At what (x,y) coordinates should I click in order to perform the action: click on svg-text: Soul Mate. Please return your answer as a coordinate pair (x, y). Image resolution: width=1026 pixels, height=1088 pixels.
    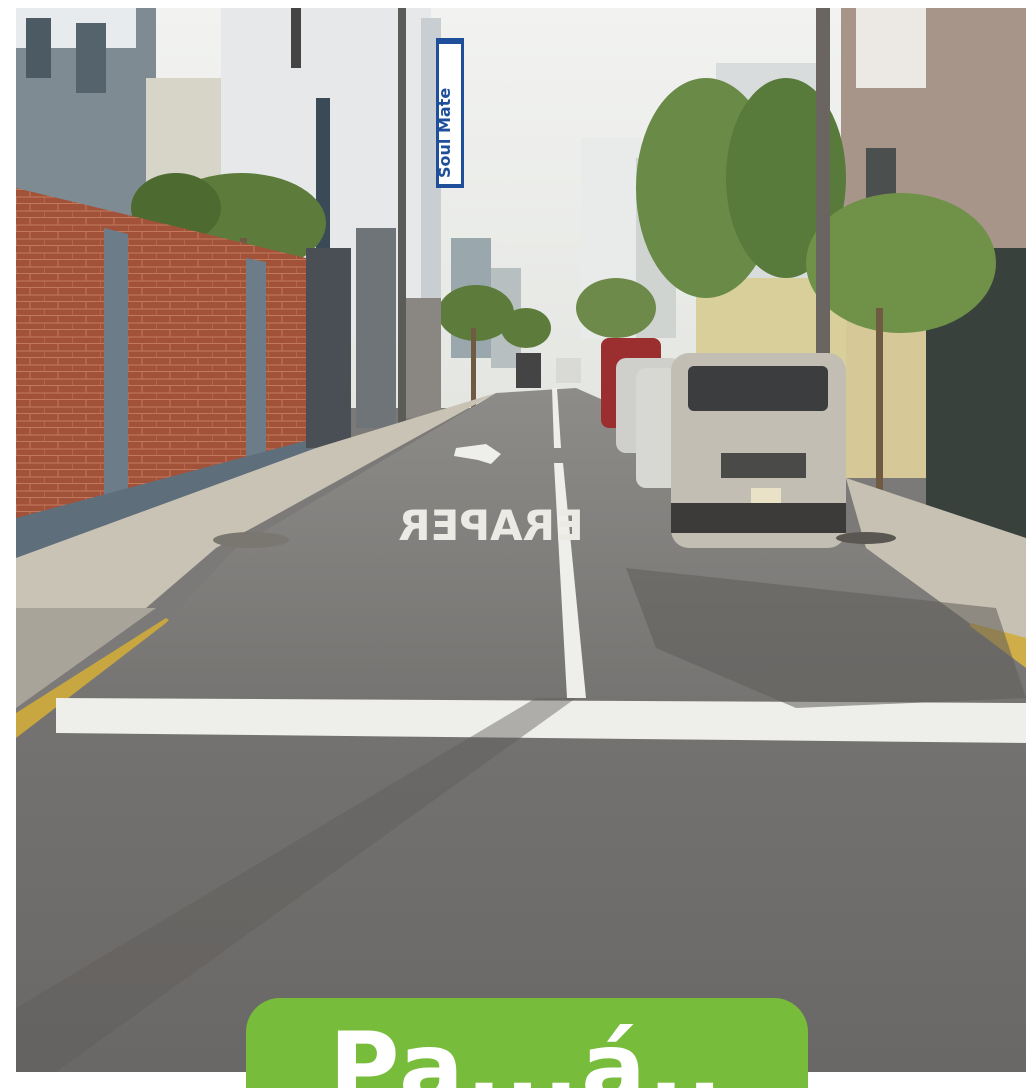
    Looking at the image, I should click on (444, 133).